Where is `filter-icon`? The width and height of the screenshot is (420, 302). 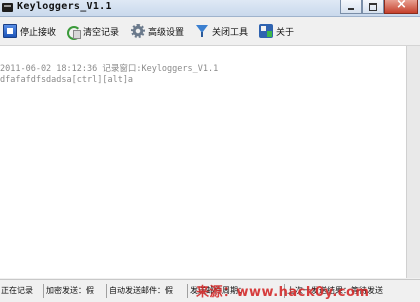
filter-icon is located at coordinates (202, 31).